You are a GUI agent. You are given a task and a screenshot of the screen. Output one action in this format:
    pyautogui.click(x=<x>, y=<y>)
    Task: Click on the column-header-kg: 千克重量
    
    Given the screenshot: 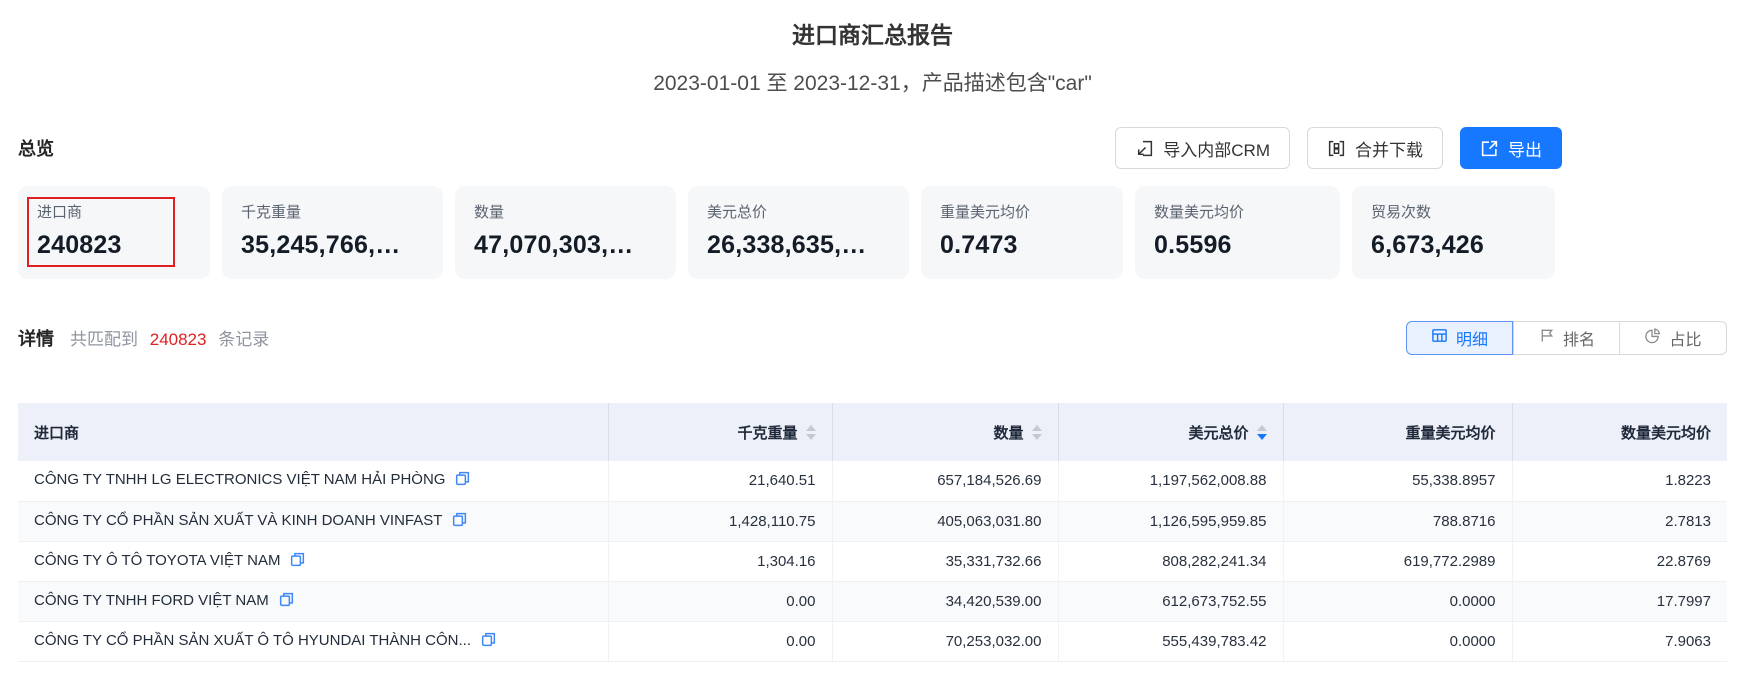 What is the action you would take?
    pyautogui.click(x=720, y=432)
    